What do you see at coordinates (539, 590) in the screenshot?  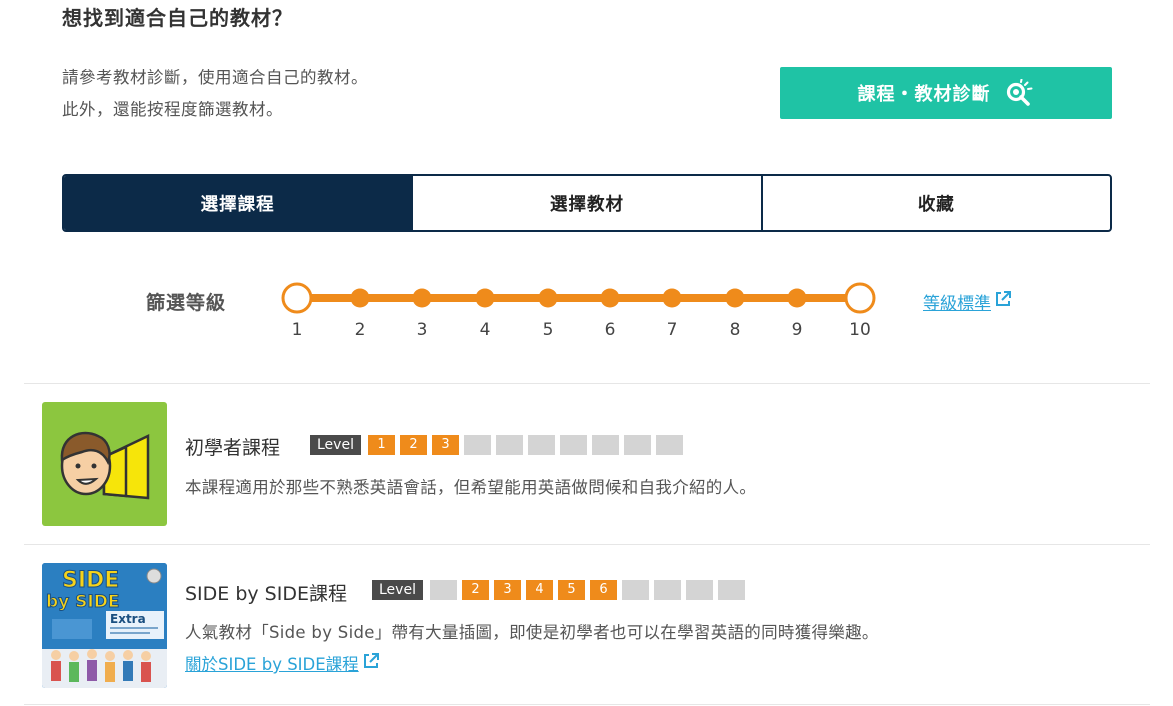 I see `level-box: 4` at bounding box center [539, 590].